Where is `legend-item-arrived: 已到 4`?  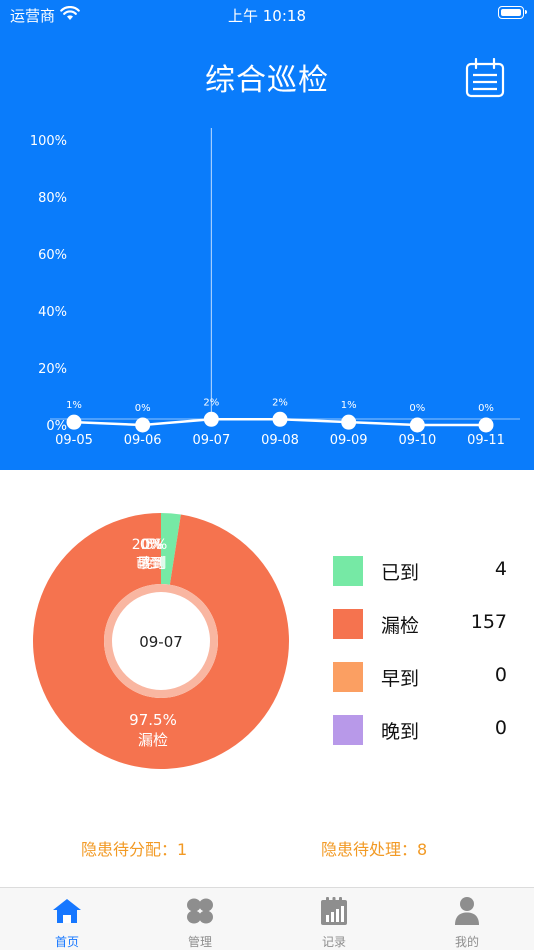 legend-item-arrived: 已到 4 is located at coordinates (423, 578).